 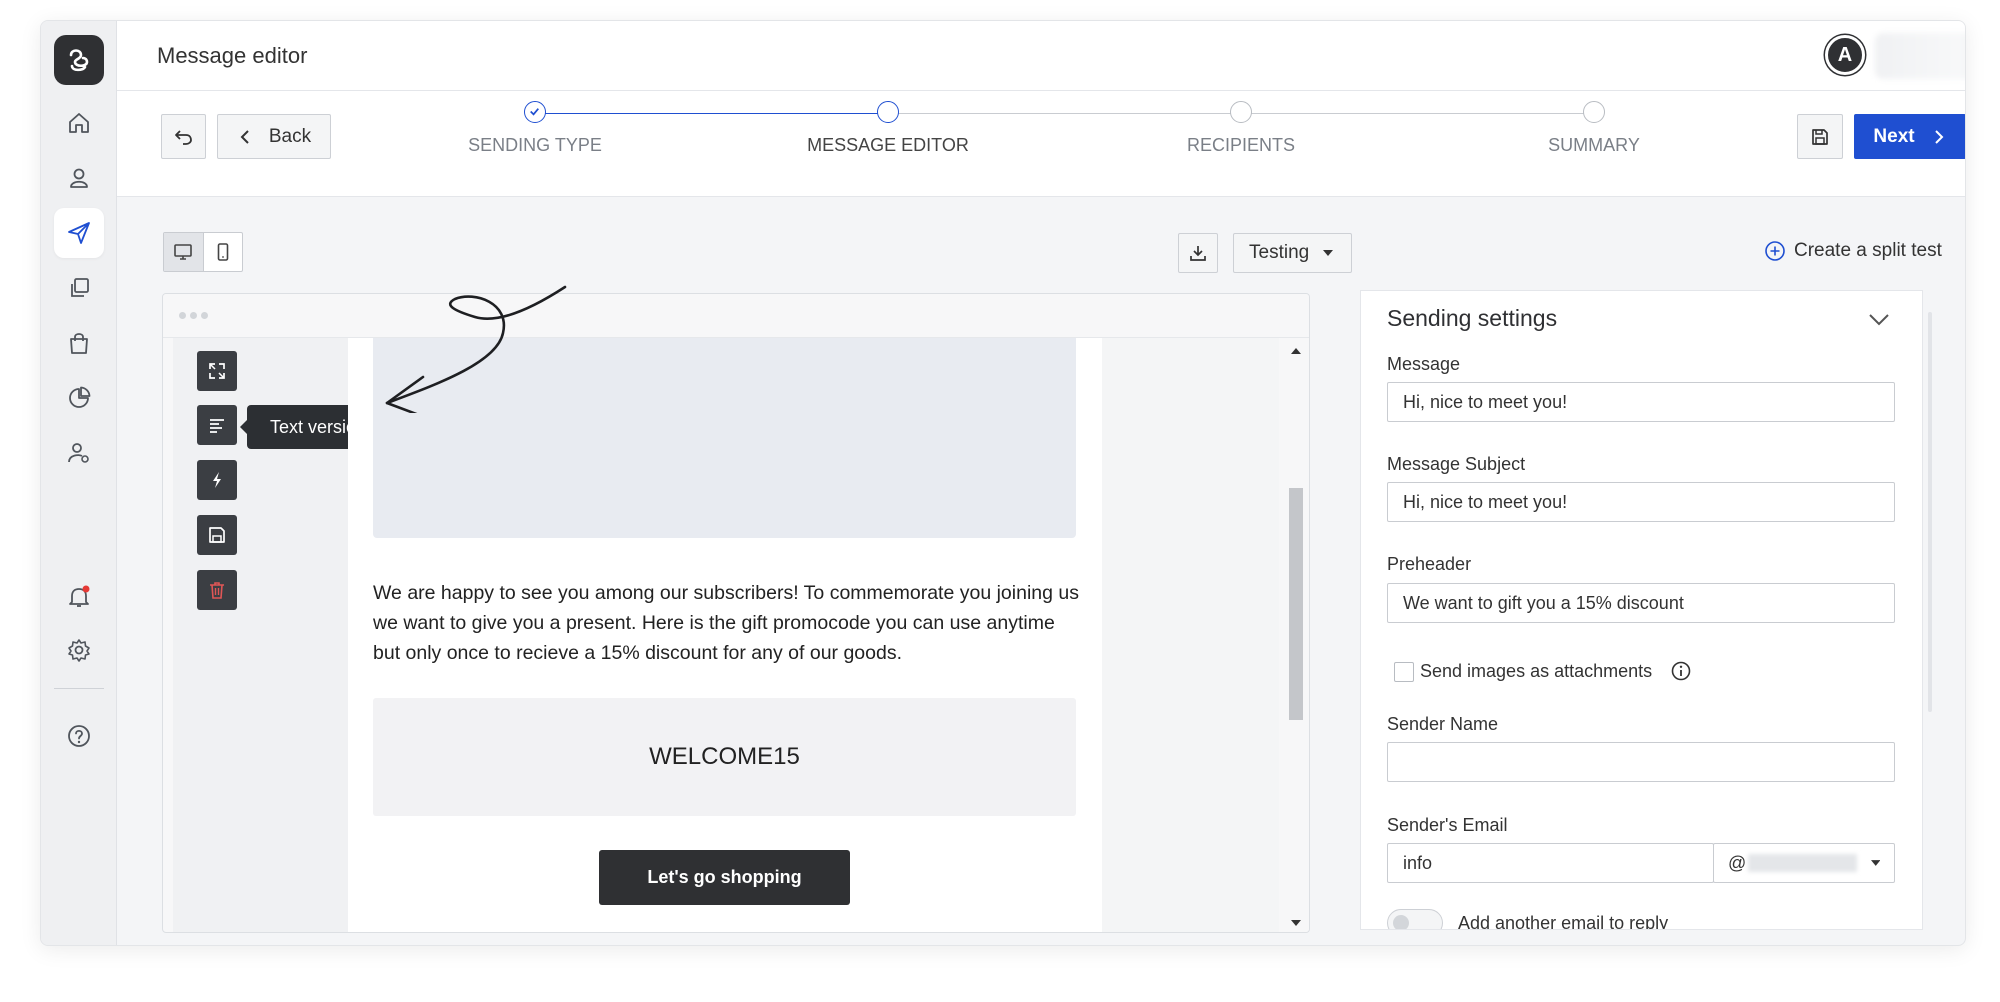 I want to click on save-draft-button, so click(x=1820, y=136).